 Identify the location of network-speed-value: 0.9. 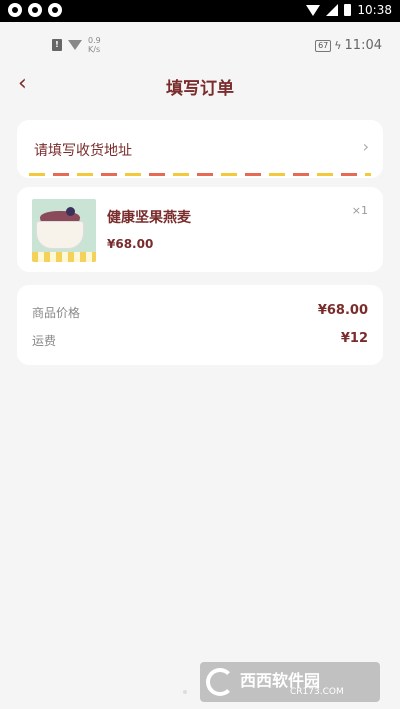
(94, 40).